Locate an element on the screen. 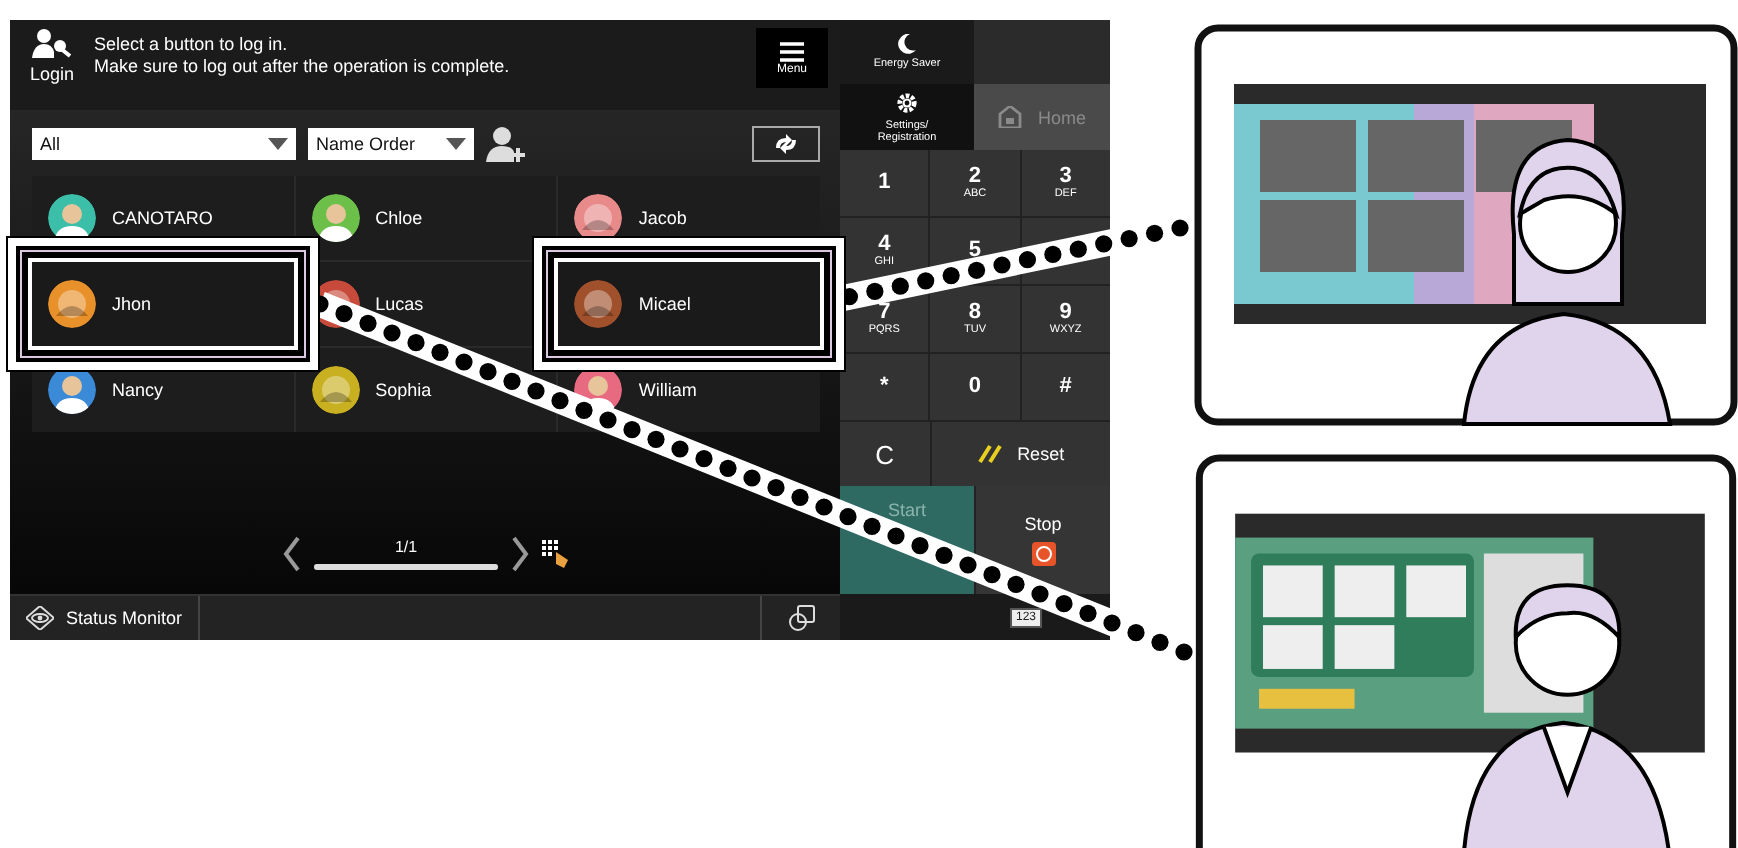 The width and height of the screenshot is (1738, 848). user-key-icon is located at coordinates (52, 44).